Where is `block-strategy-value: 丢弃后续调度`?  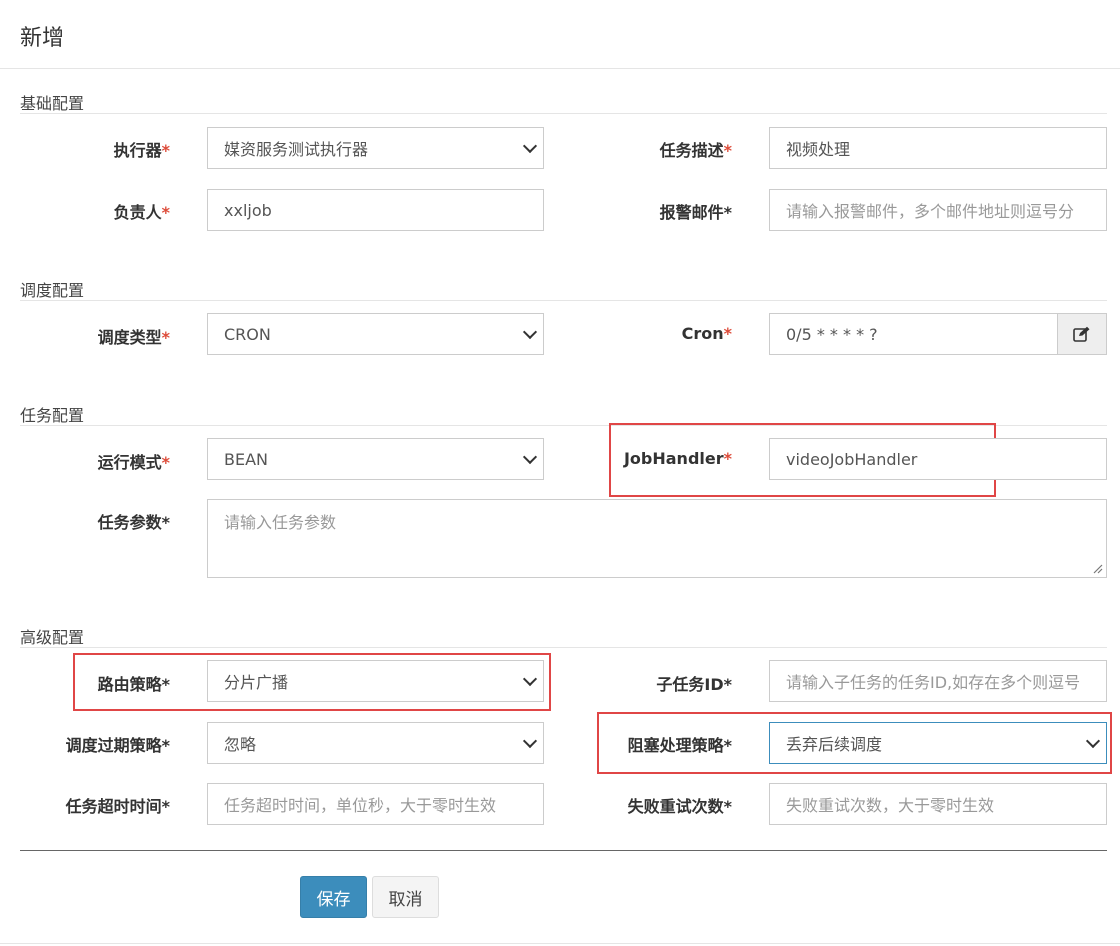 block-strategy-value: 丢弃后续调度 is located at coordinates (834, 744).